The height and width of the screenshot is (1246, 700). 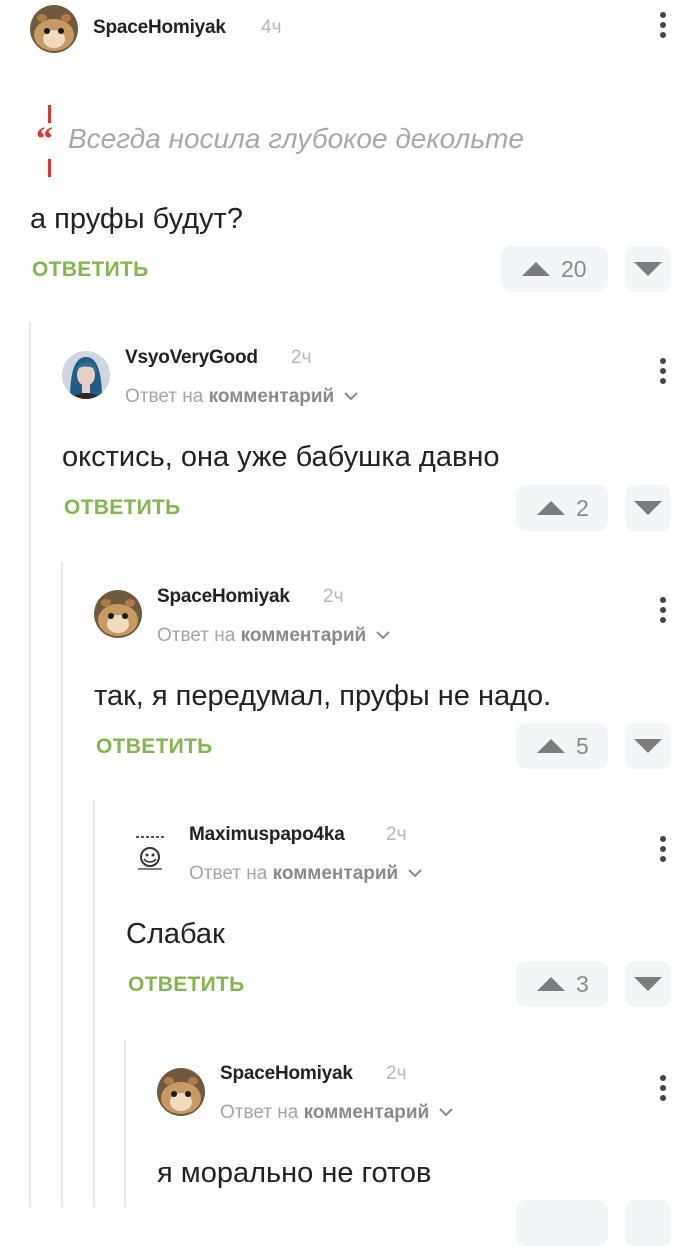 I want to click on comment-text: так, я передумал, пруфы не надо., so click(x=323, y=696).